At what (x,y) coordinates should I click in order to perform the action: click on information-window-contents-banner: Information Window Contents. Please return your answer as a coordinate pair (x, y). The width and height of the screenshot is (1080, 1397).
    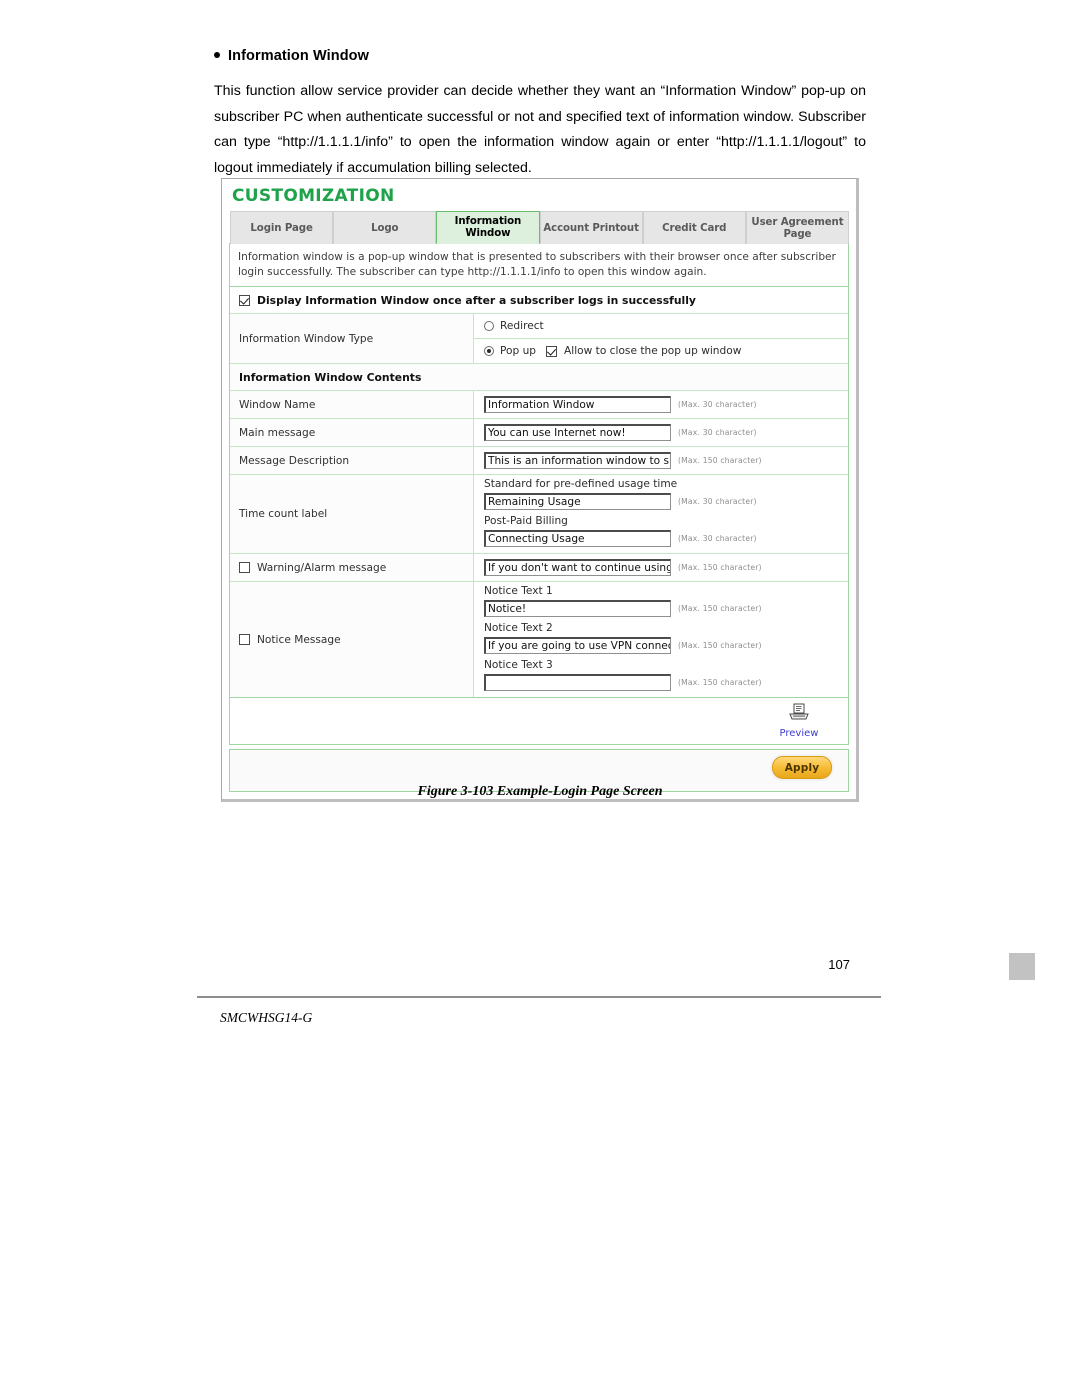
    Looking at the image, I should click on (539, 377).